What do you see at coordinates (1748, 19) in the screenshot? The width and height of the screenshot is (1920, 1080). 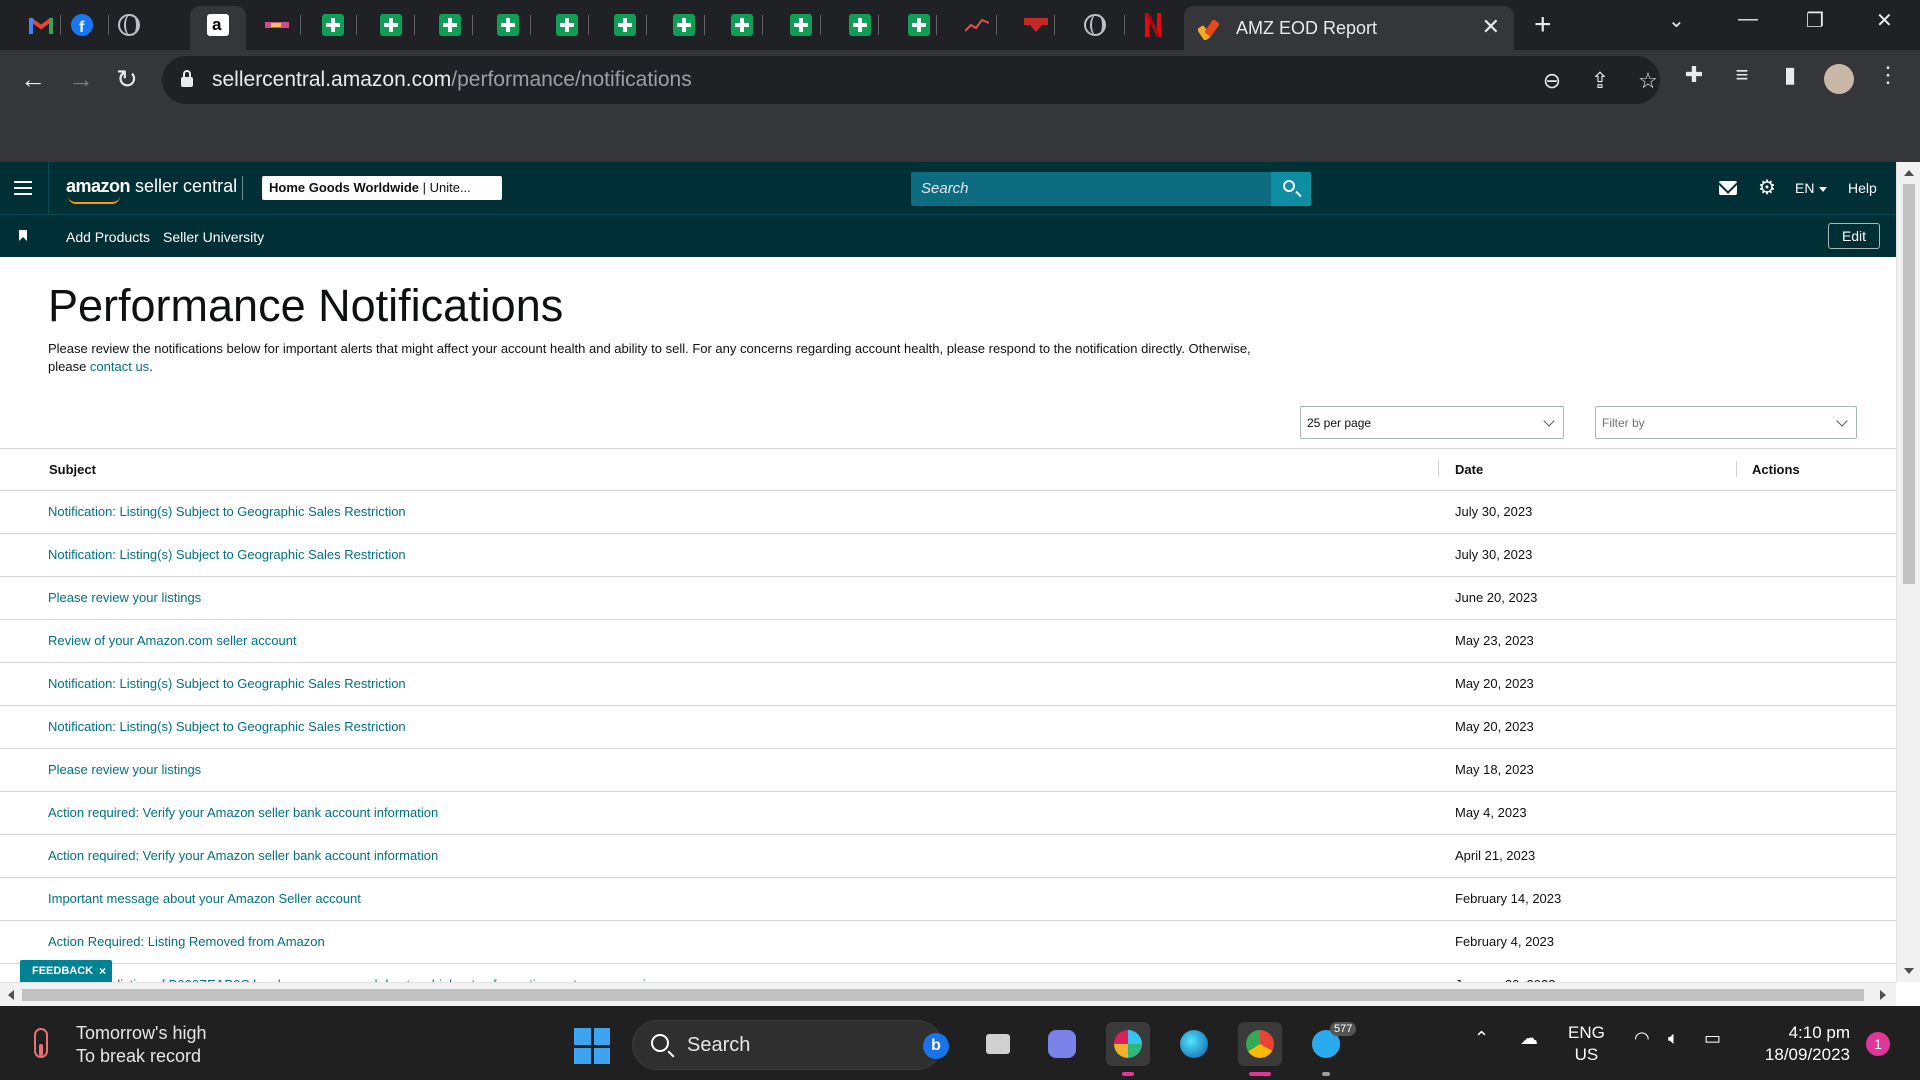 I see `minimize-icon: —` at bounding box center [1748, 19].